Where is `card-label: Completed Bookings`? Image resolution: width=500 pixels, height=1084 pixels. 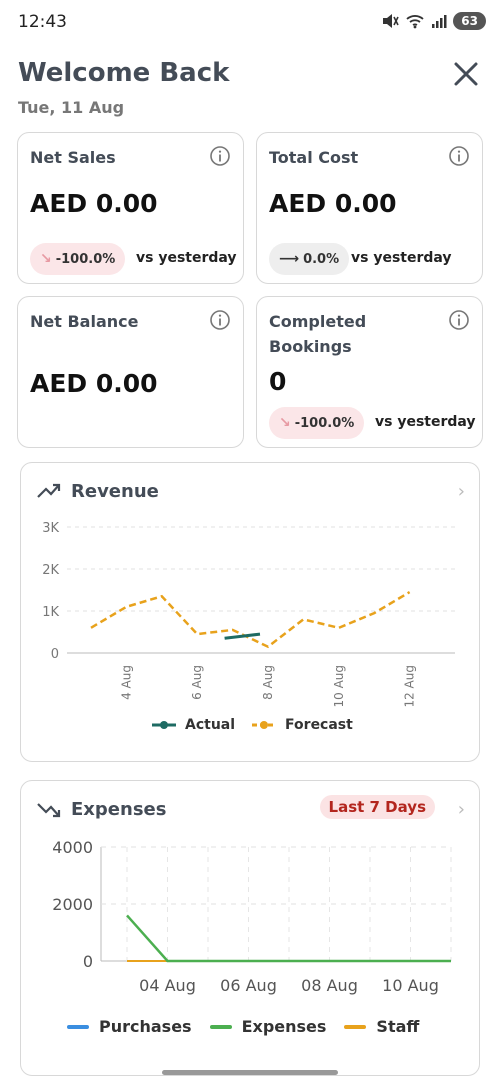
card-label: Completed Bookings is located at coordinates (318, 334).